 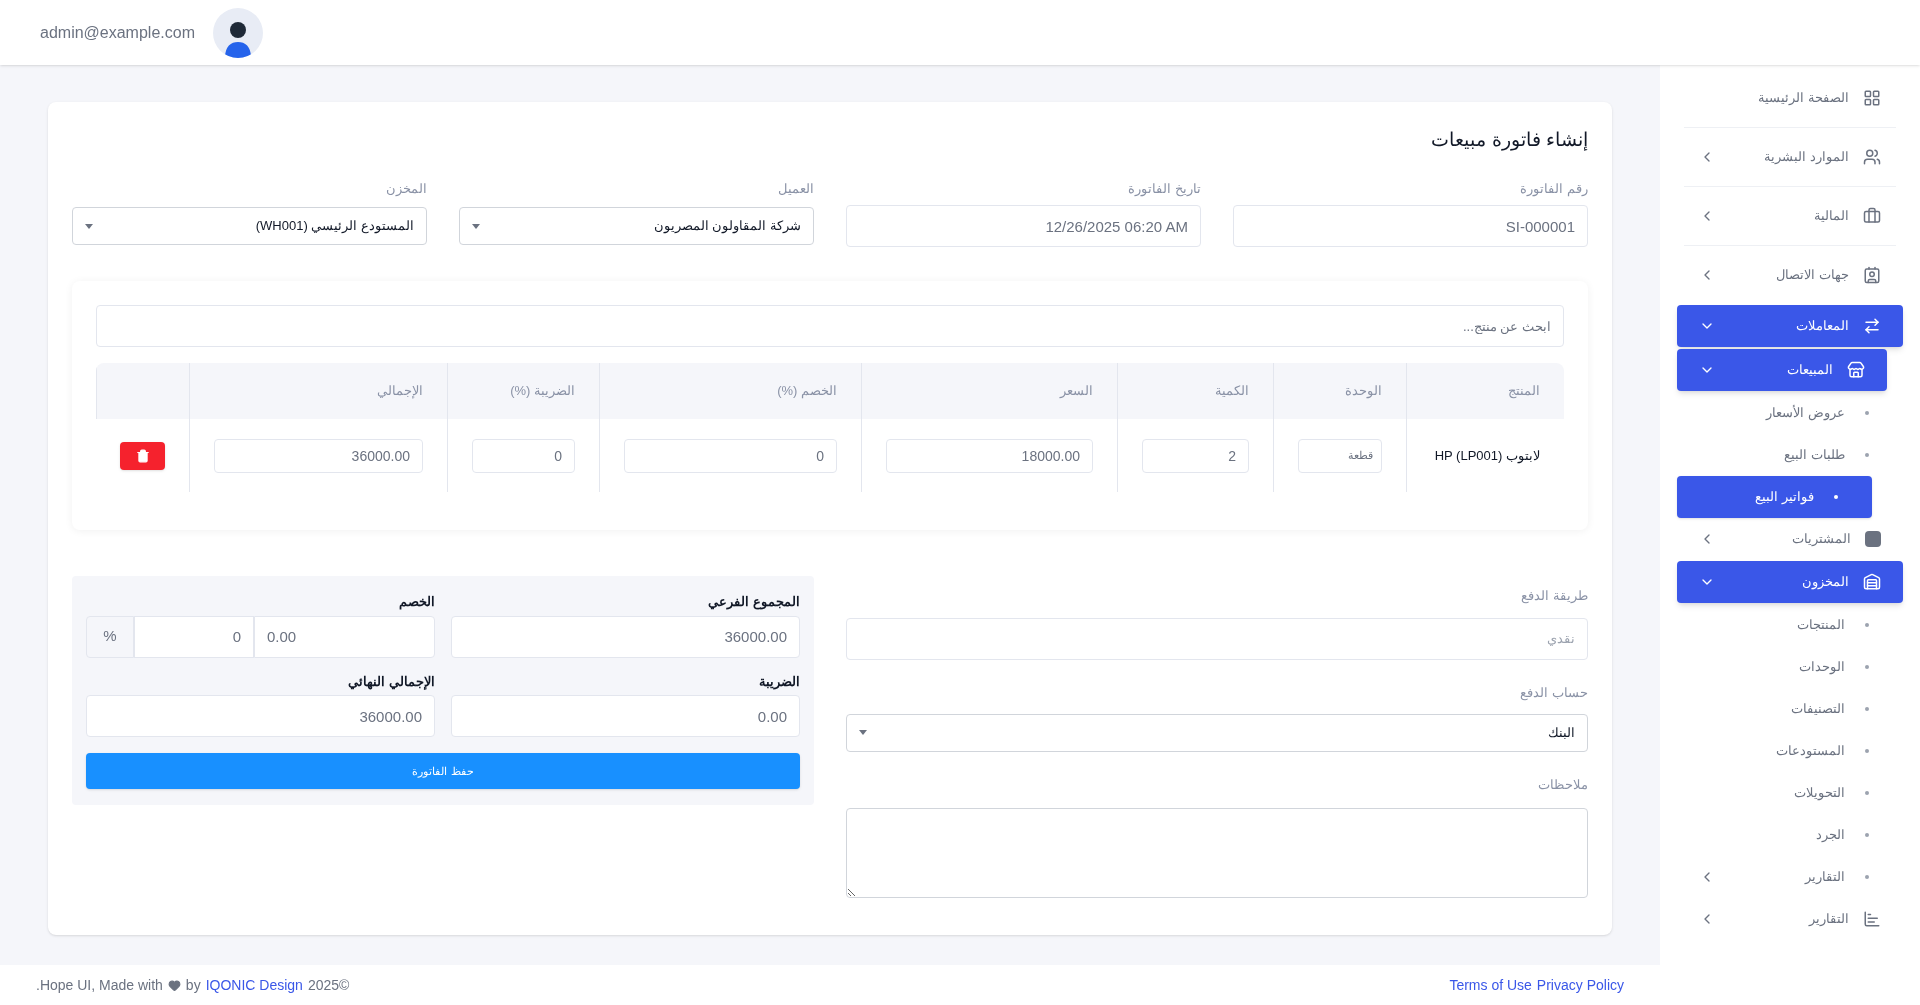 I want to click on sidebar-item-label: التقارير, so click(x=1828, y=919).